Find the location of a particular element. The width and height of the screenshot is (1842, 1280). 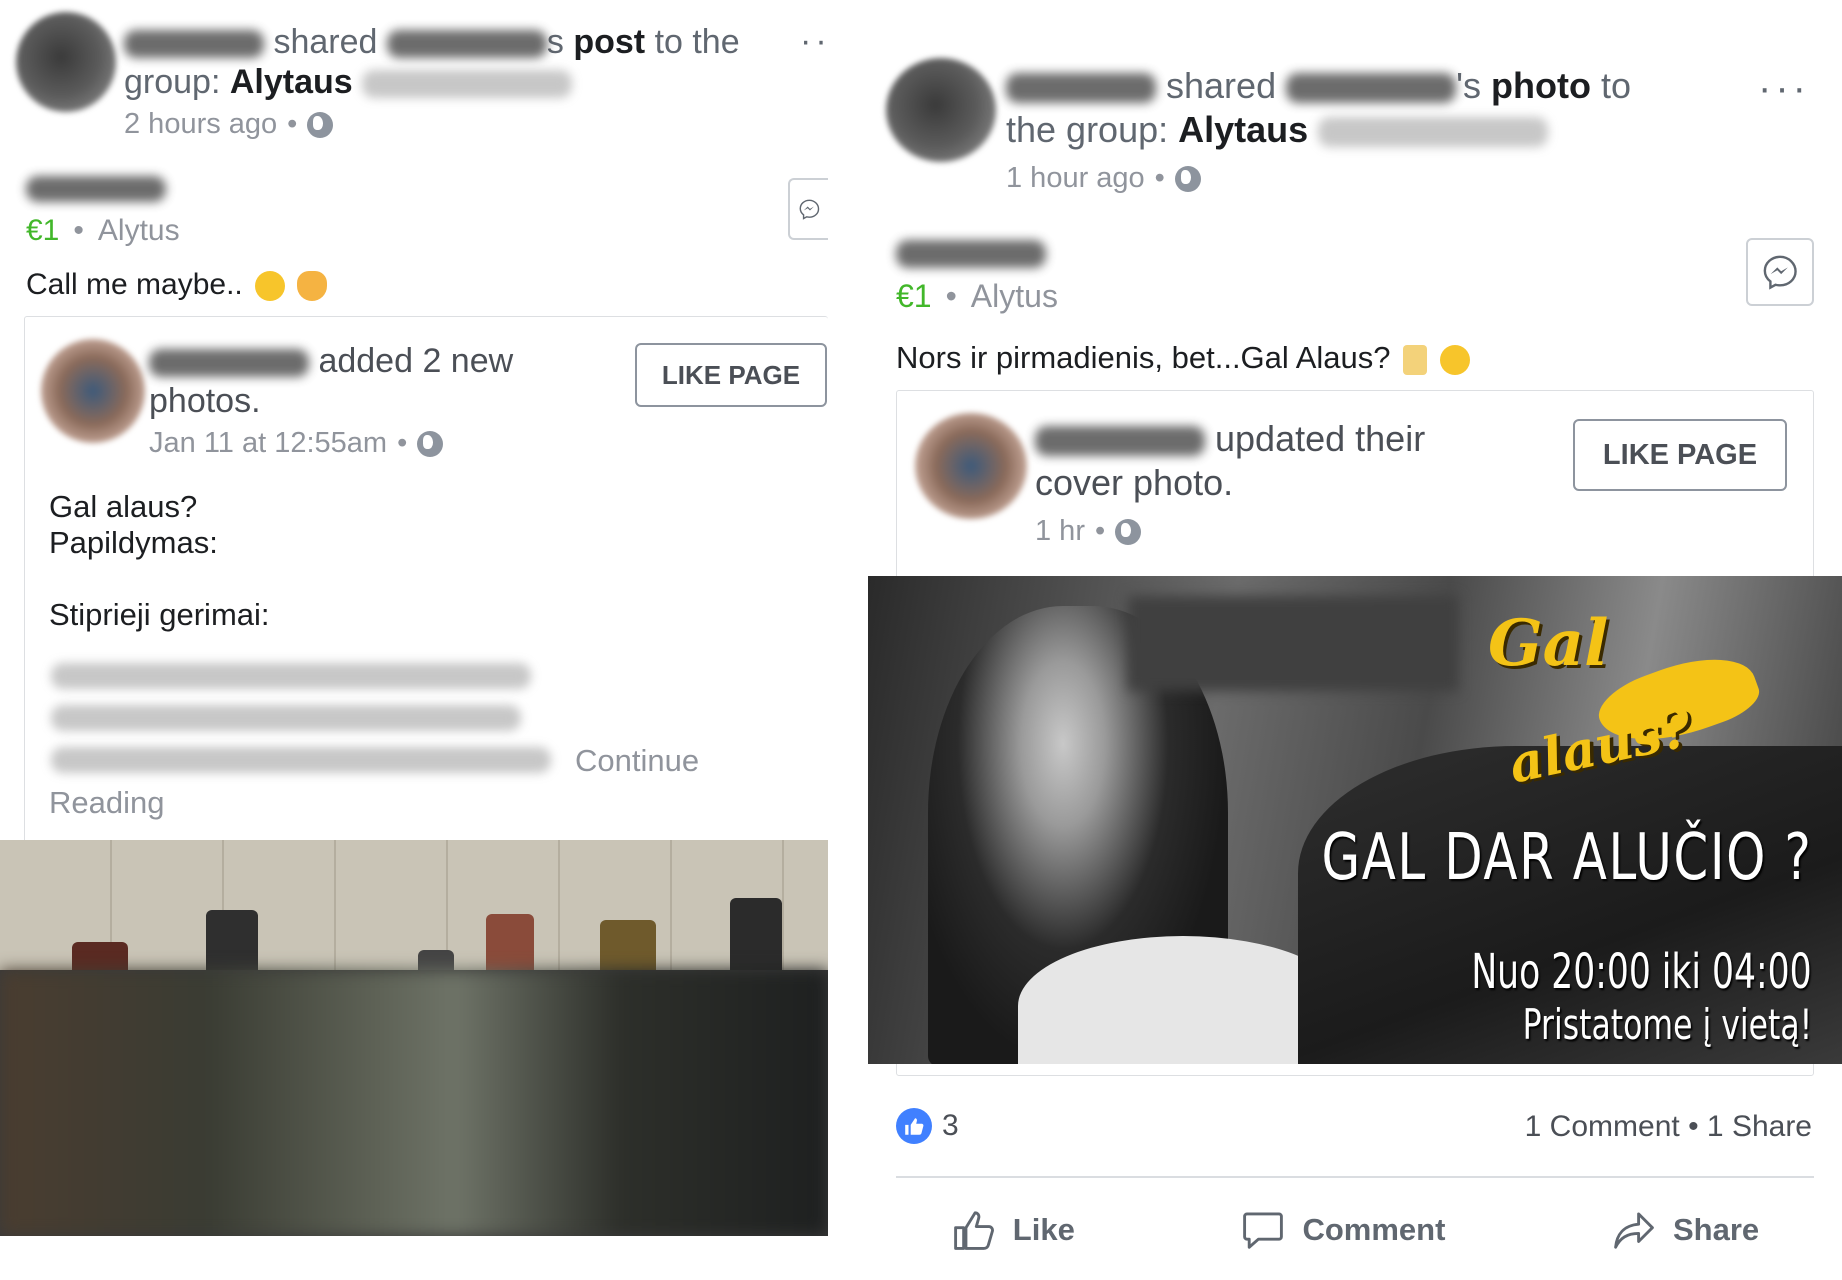

banner-headline: GAL DAR ALUČIO ? is located at coordinates (1566, 858).